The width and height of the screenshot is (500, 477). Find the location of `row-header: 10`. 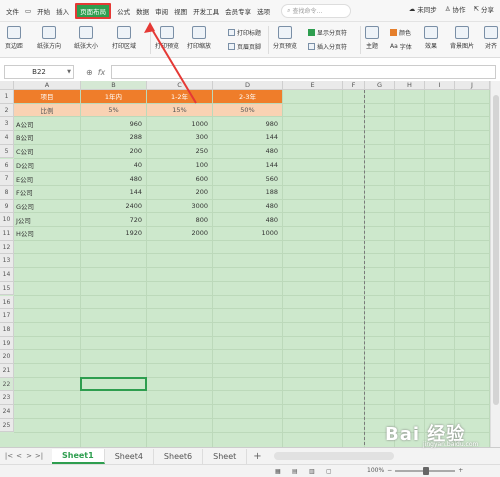

row-header: 10 is located at coordinates (7, 220).